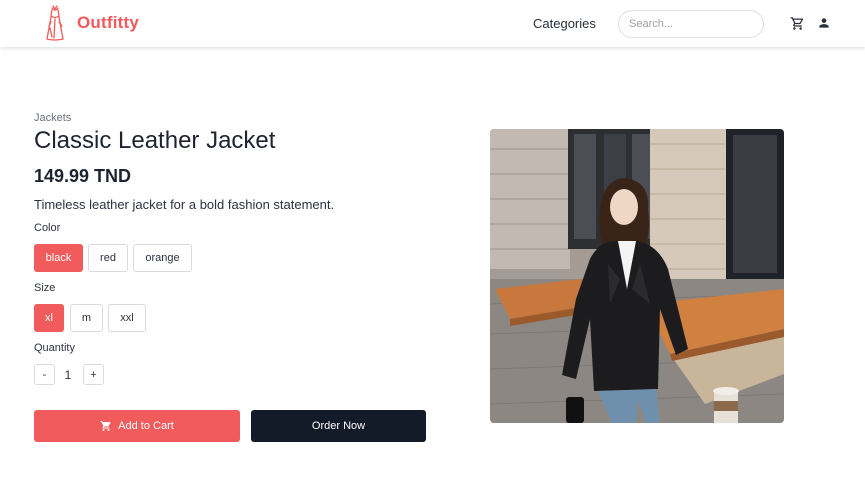 The image size is (865, 498). I want to click on size-option-xl: xl, so click(49, 318).